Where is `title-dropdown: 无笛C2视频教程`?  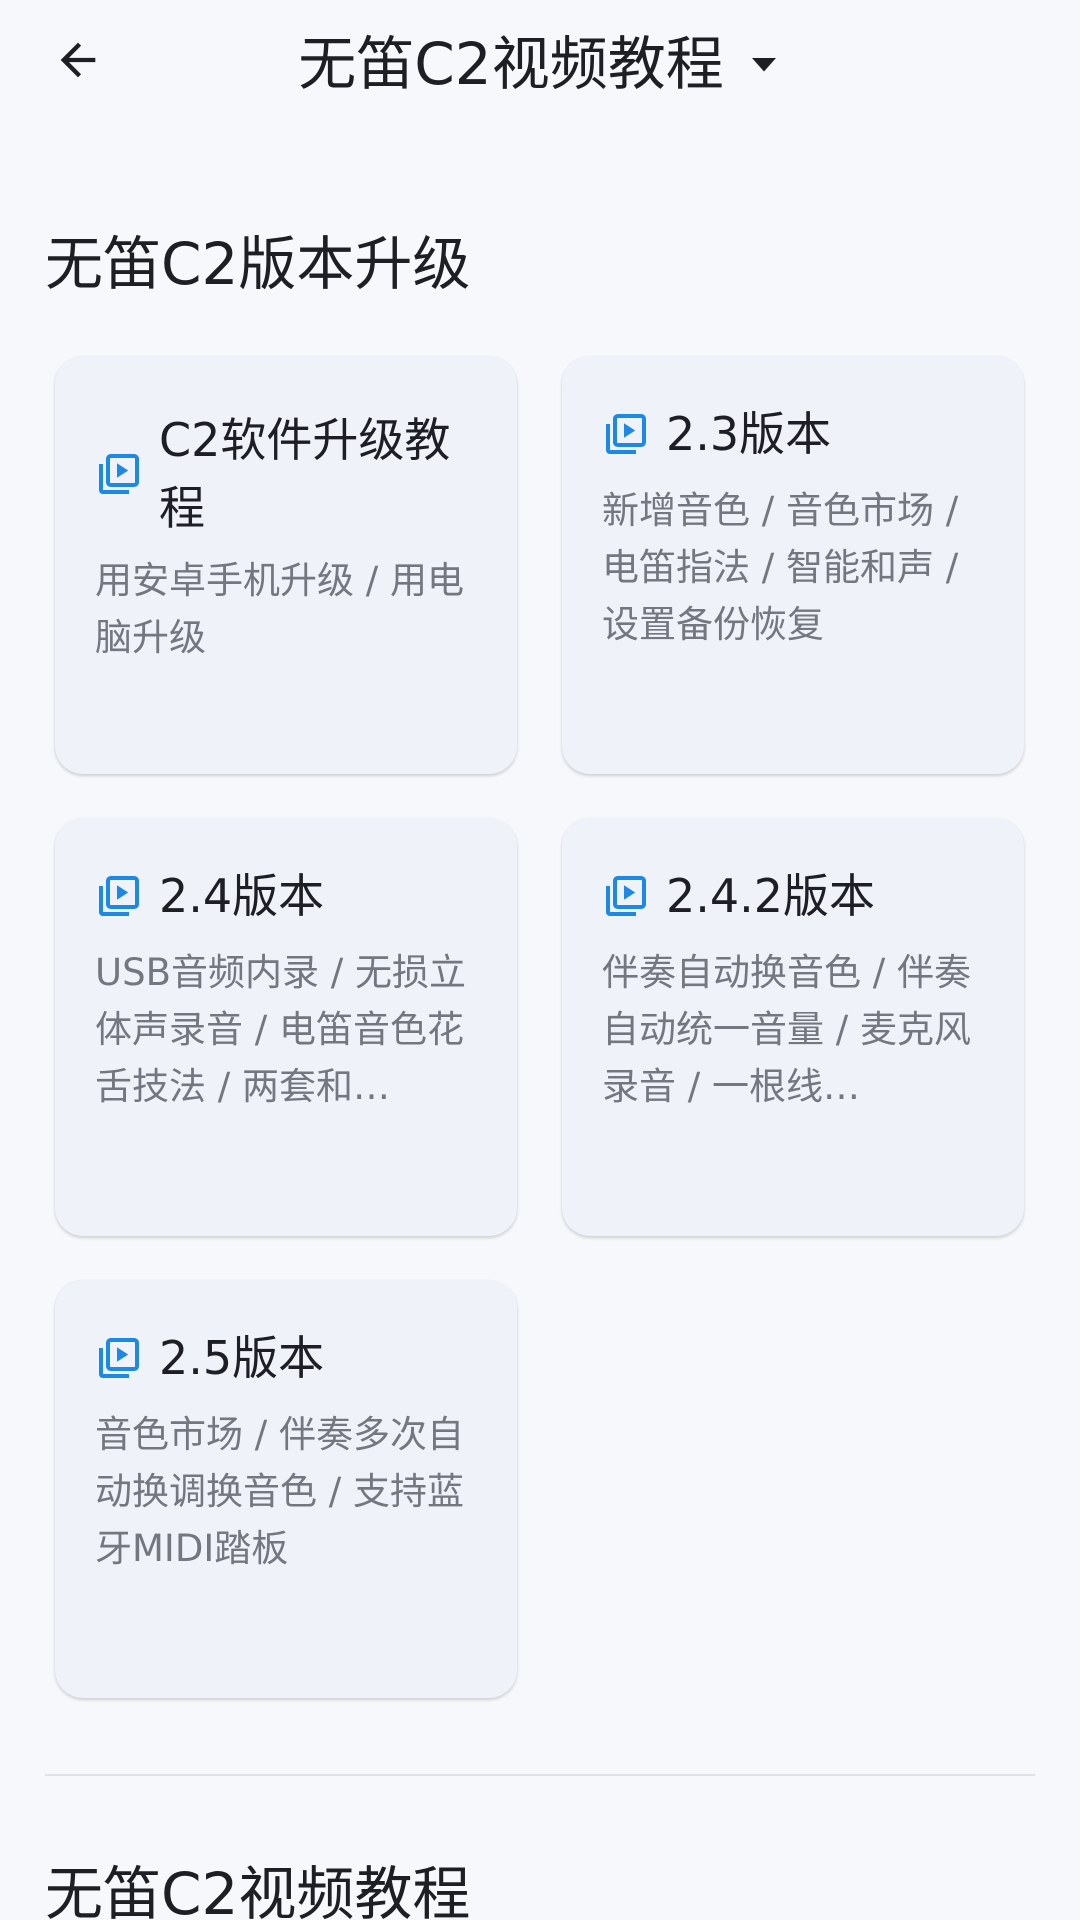 title-dropdown: 无笛C2视频教程 is located at coordinates (540, 64).